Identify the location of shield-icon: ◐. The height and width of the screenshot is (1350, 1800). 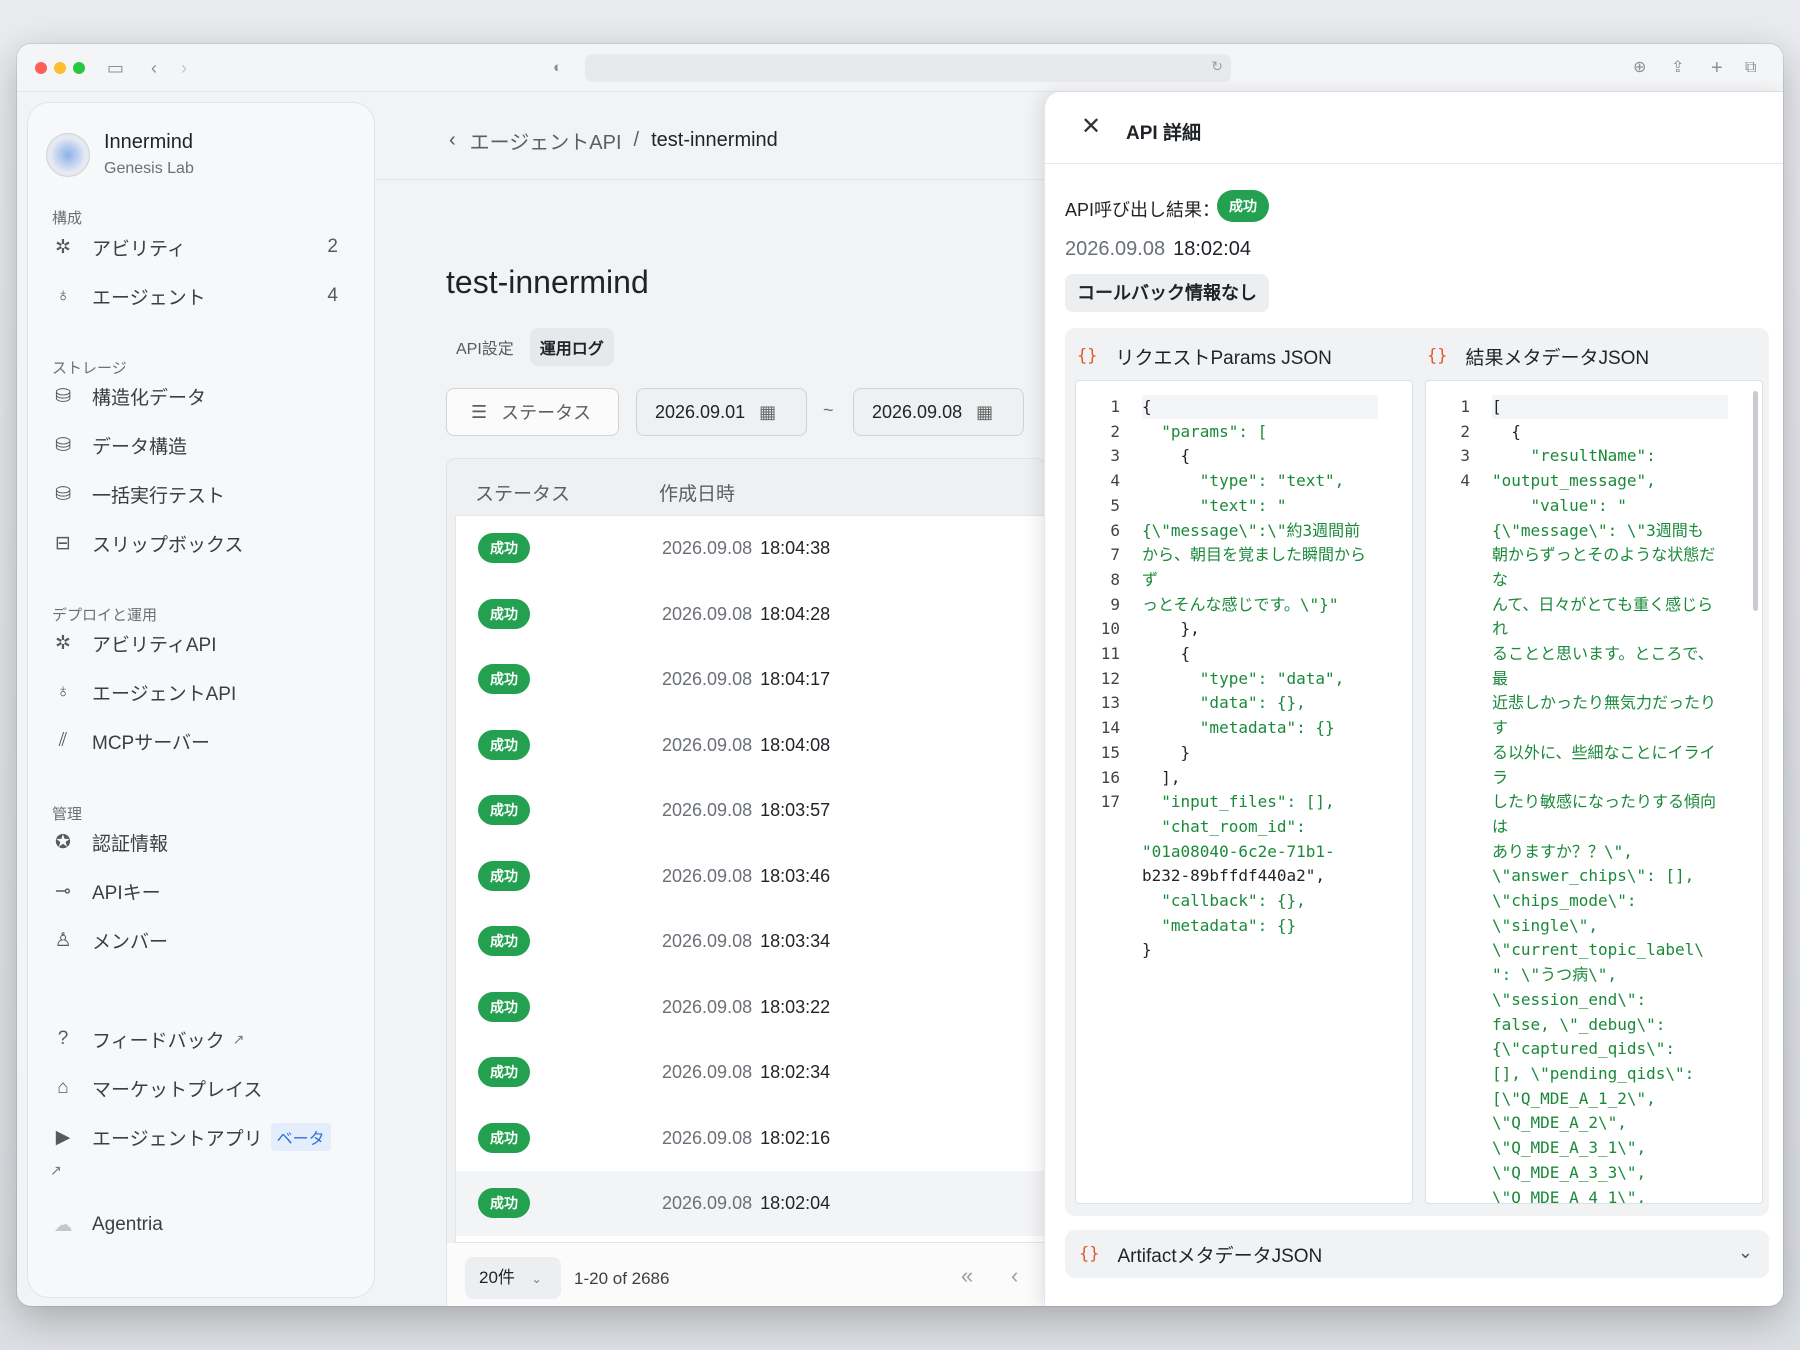
(557, 68).